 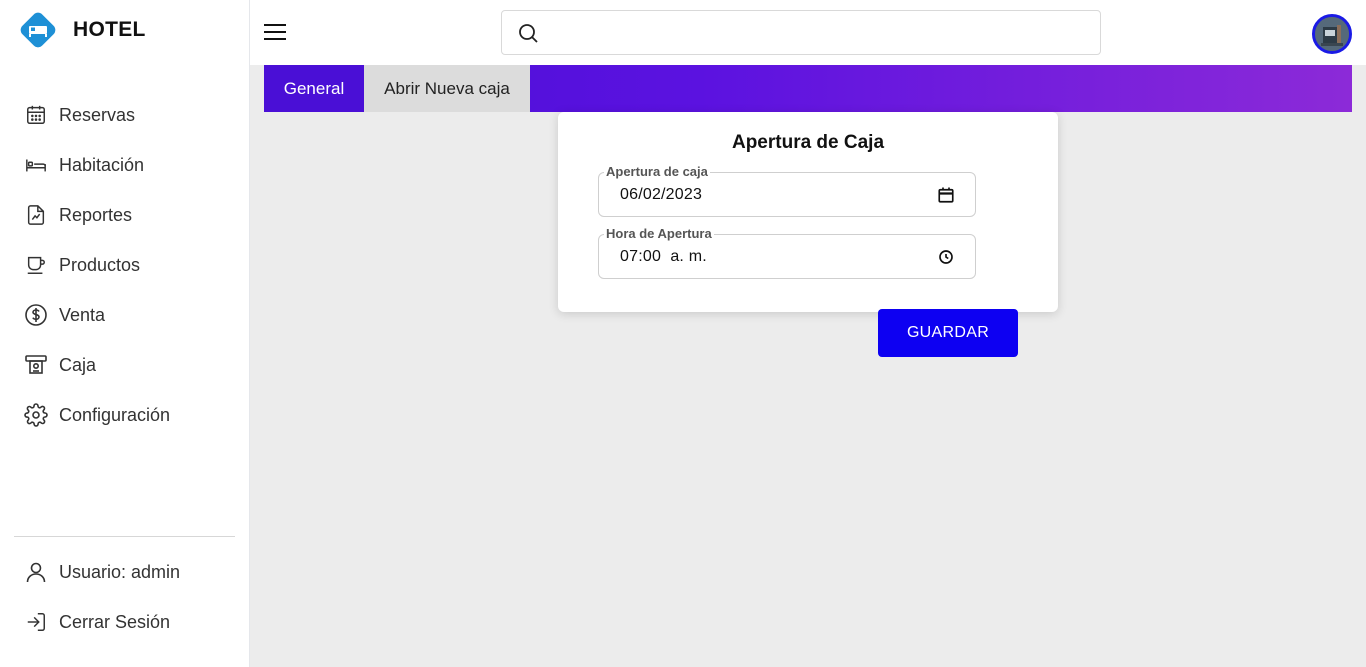 What do you see at coordinates (36, 622) in the screenshot?
I see `logout-icon` at bounding box center [36, 622].